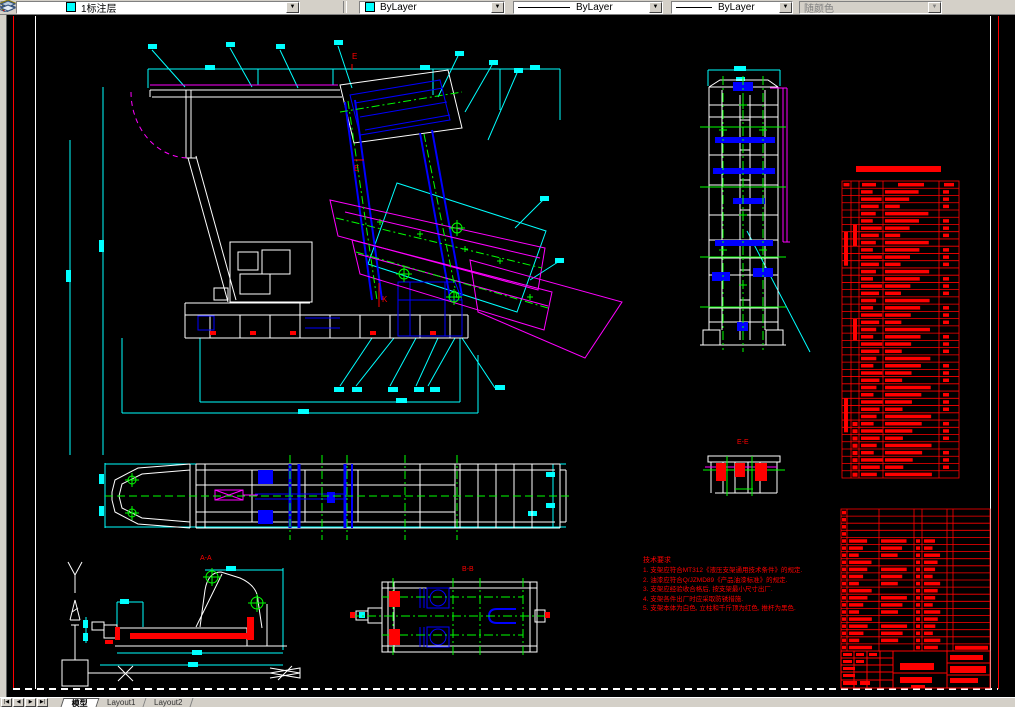  I want to click on first-tab-button: |◀, so click(6, 702).